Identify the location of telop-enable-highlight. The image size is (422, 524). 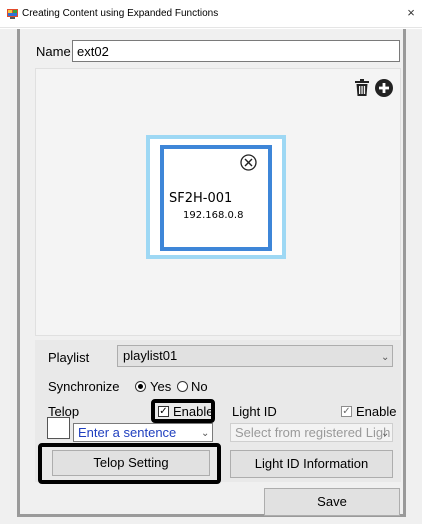
(183, 411).